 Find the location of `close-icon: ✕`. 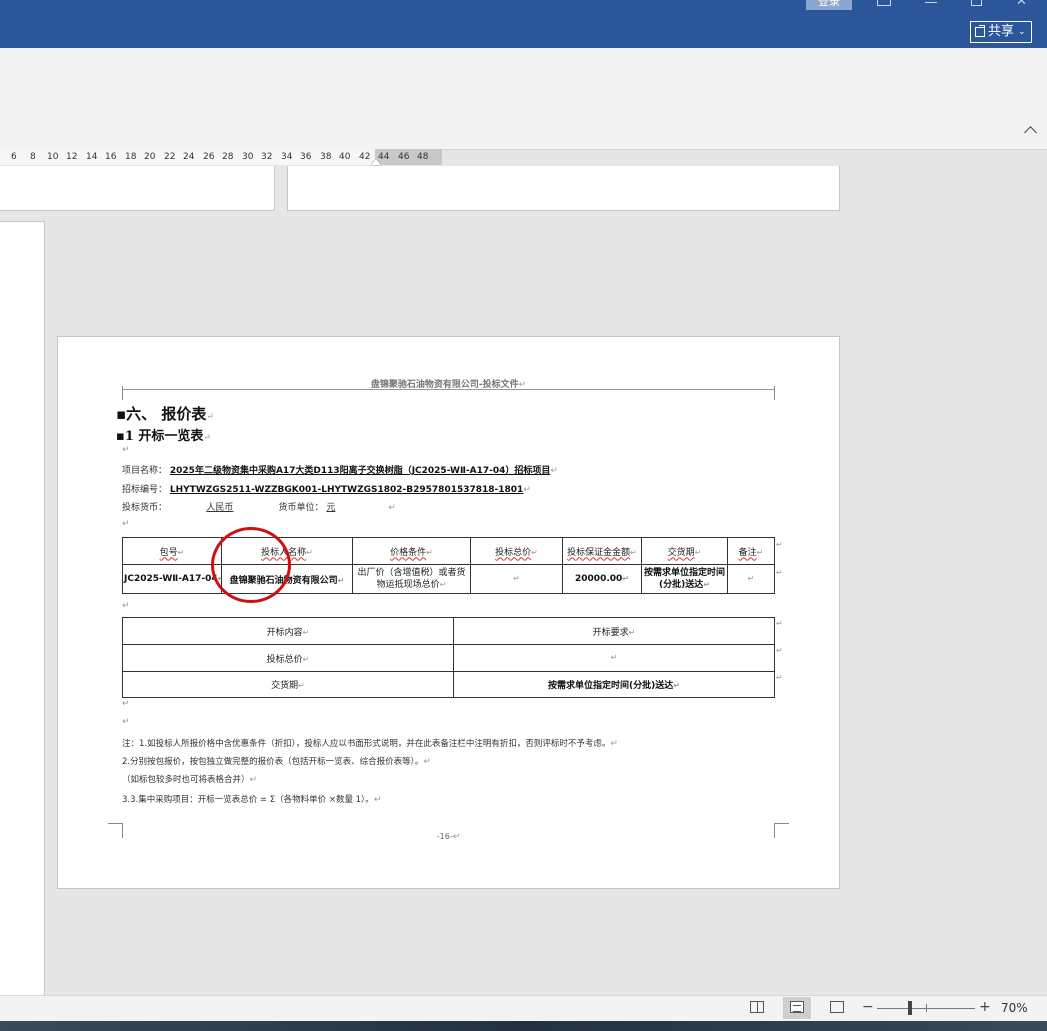

close-icon: ✕ is located at coordinates (1021, 4).